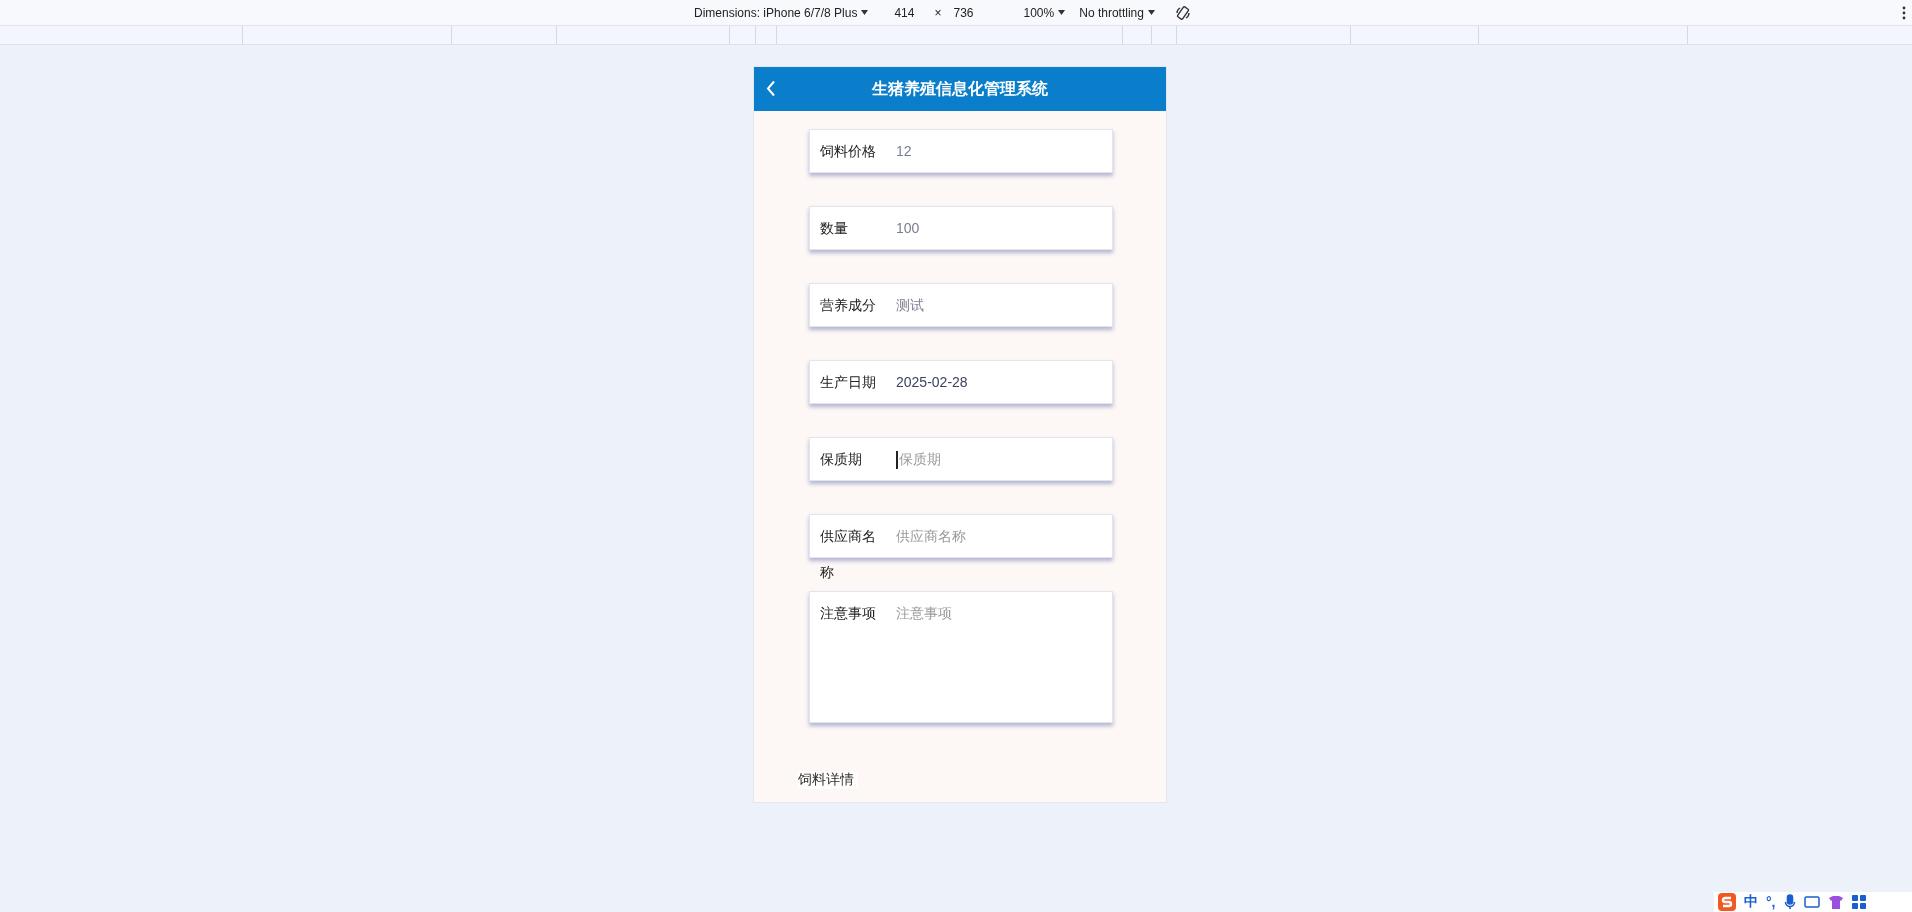  What do you see at coordinates (1751, 902) in the screenshot?
I see `ime-mode: 中` at bounding box center [1751, 902].